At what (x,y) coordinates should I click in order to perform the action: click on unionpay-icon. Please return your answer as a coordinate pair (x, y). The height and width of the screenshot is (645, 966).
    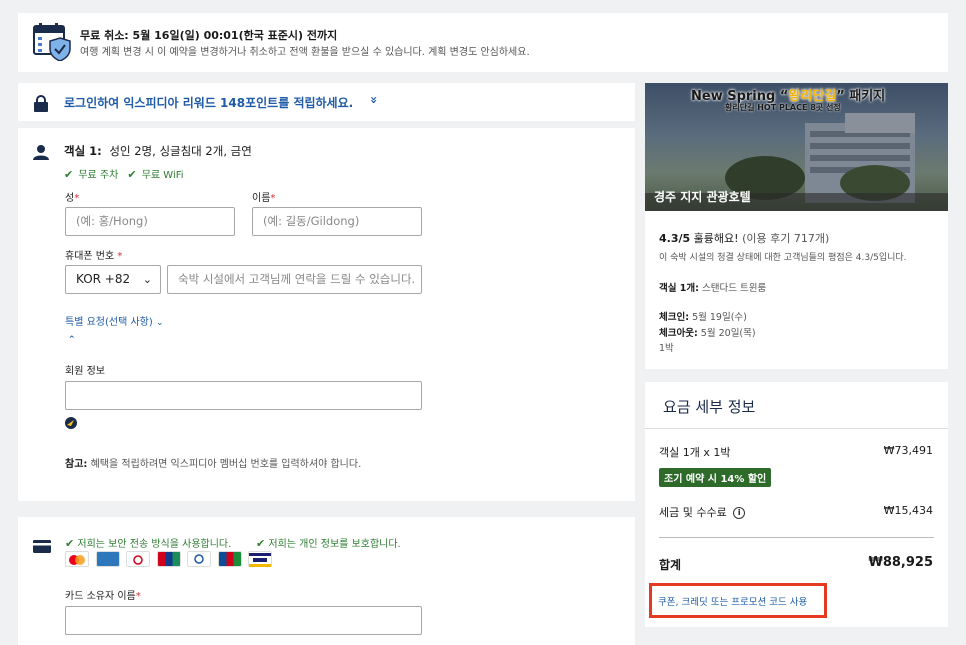
    Looking at the image, I should click on (169, 559).